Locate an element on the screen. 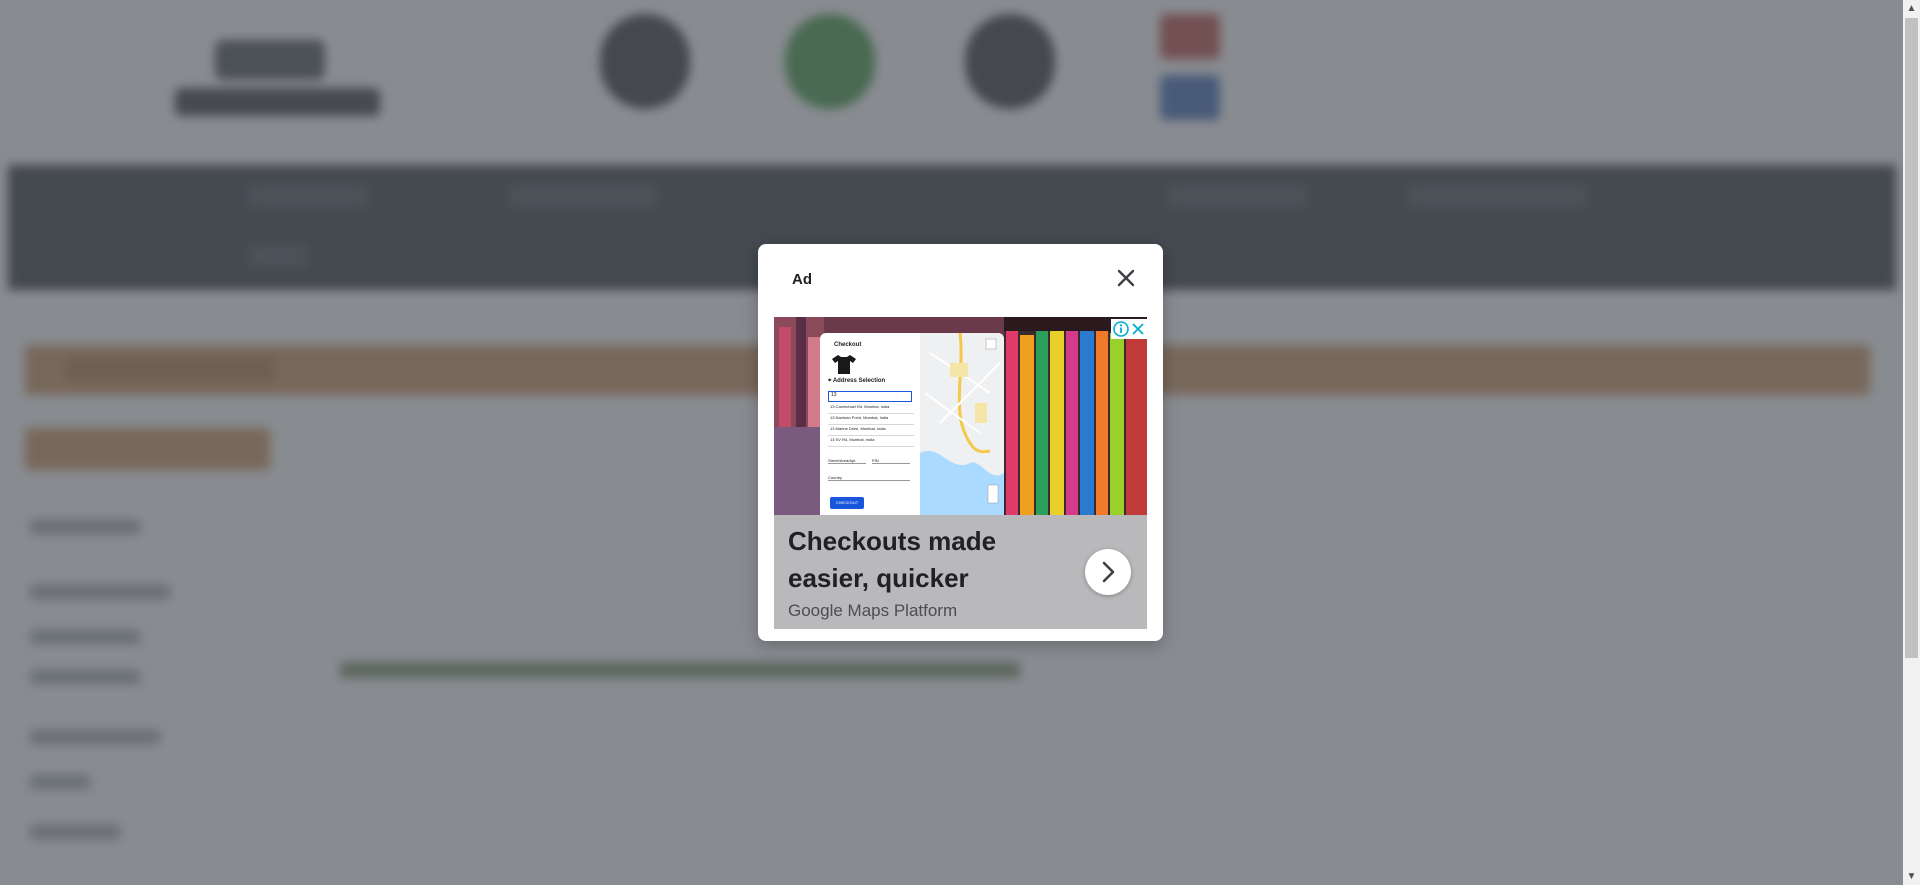  map-mock is located at coordinates (962, 424).